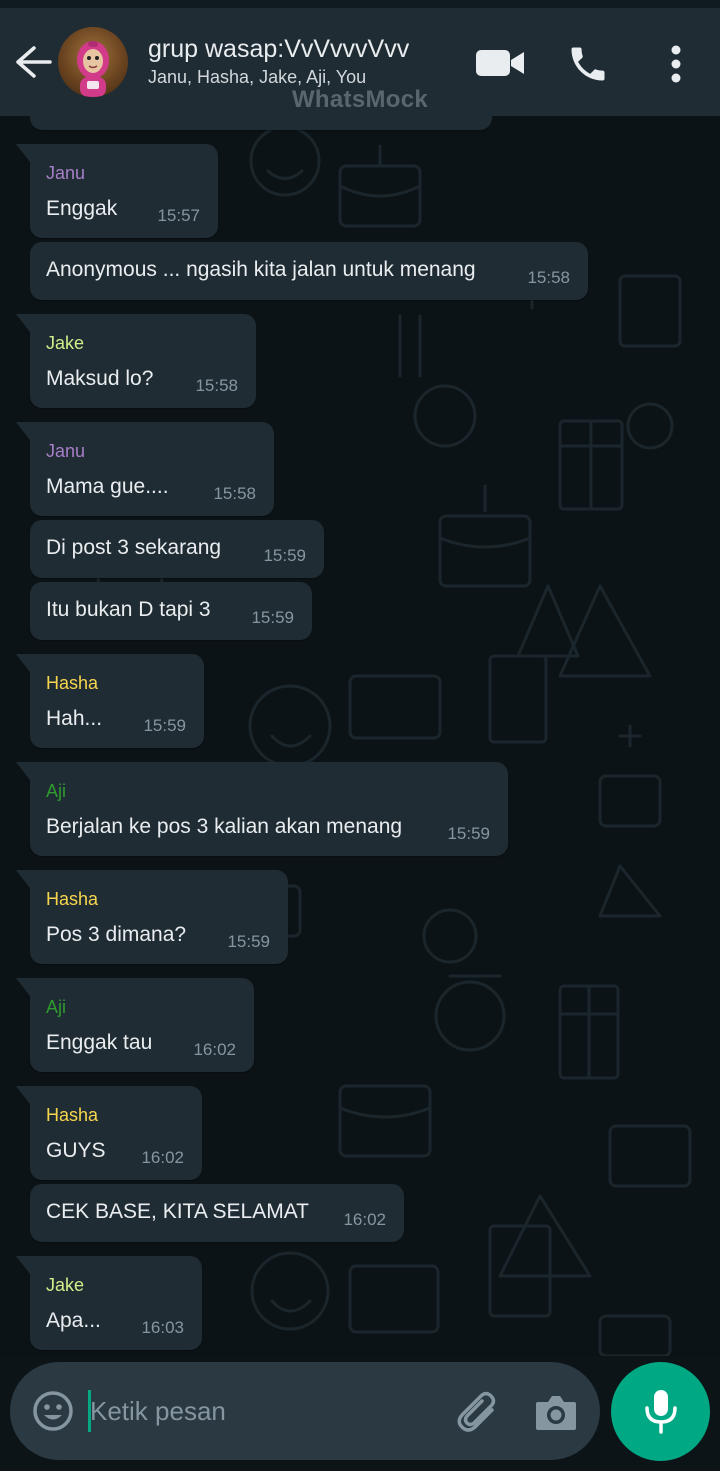 The image size is (720, 1471). I want to click on attach-button, so click(478, 1412).